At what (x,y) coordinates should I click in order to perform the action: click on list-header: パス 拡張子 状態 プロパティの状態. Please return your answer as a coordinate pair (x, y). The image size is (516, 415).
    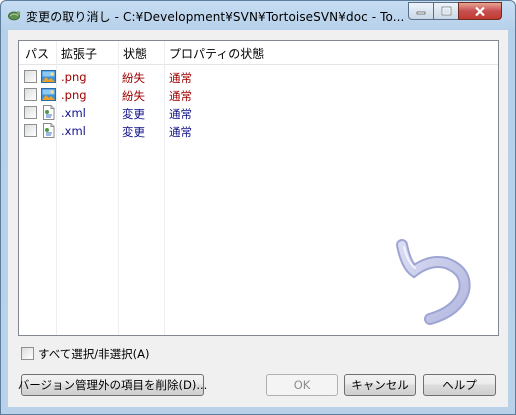
    Looking at the image, I should click on (258, 53).